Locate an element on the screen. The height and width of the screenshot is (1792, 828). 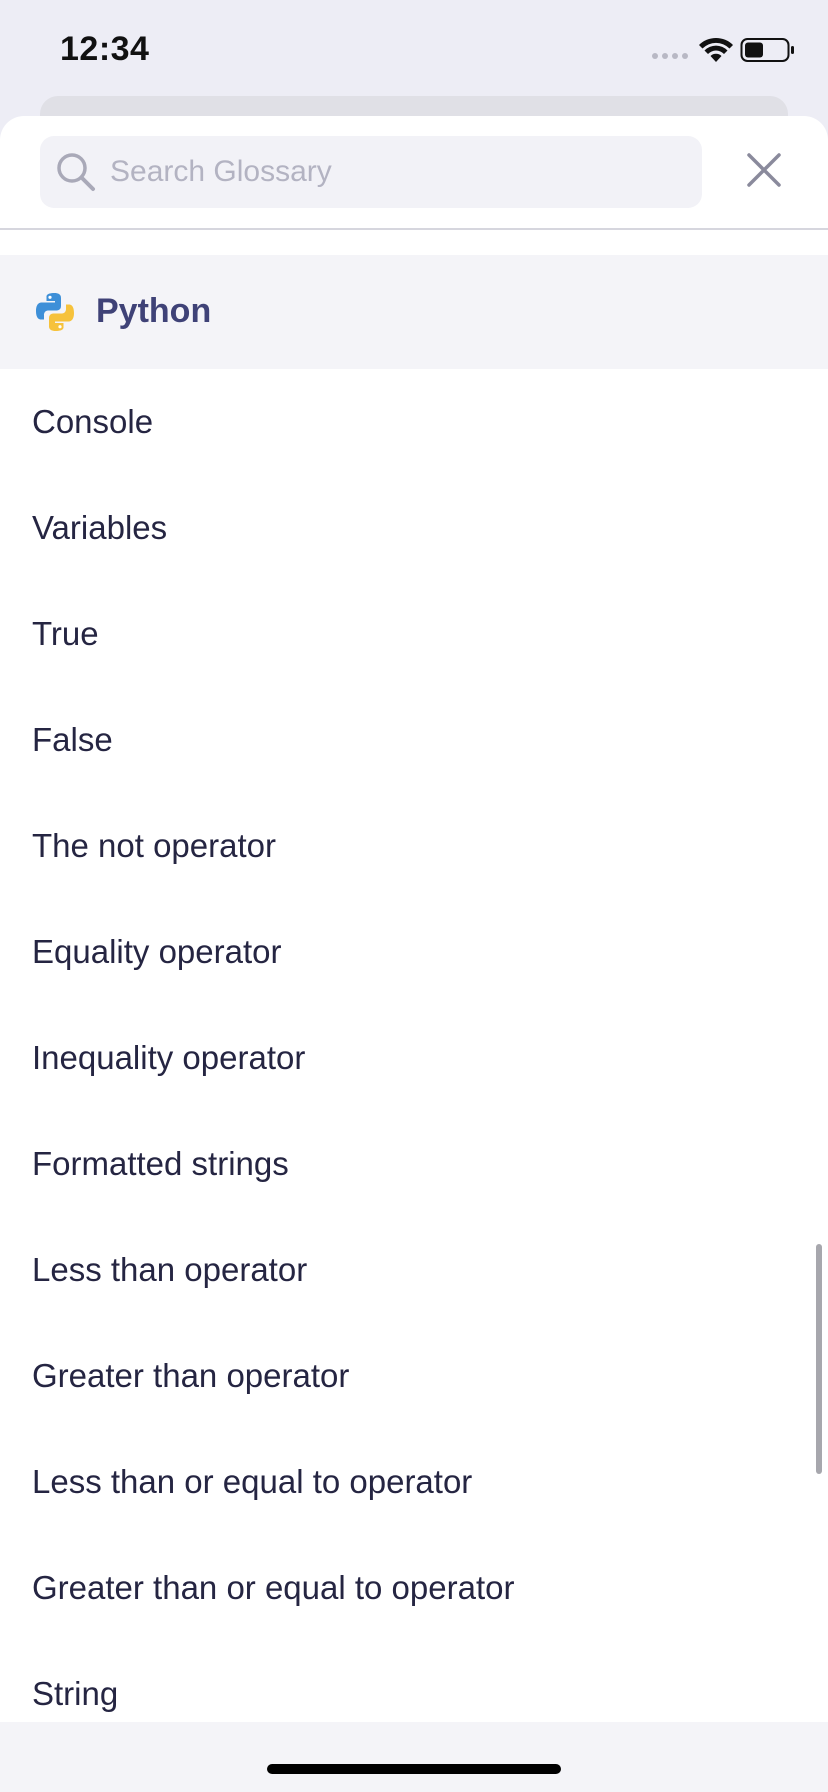
python-logo-icon is located at coordinates (55, 312).